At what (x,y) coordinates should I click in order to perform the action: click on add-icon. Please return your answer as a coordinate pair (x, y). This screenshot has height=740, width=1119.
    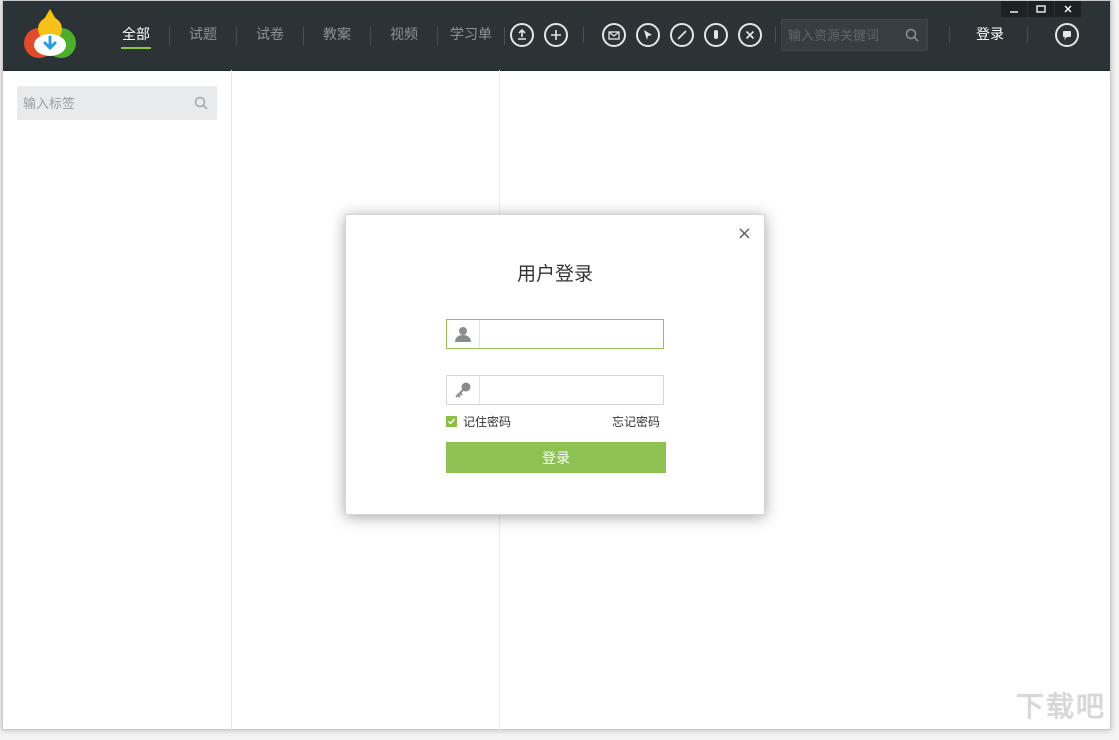
    Looking at the image, I should click on (556, 35).